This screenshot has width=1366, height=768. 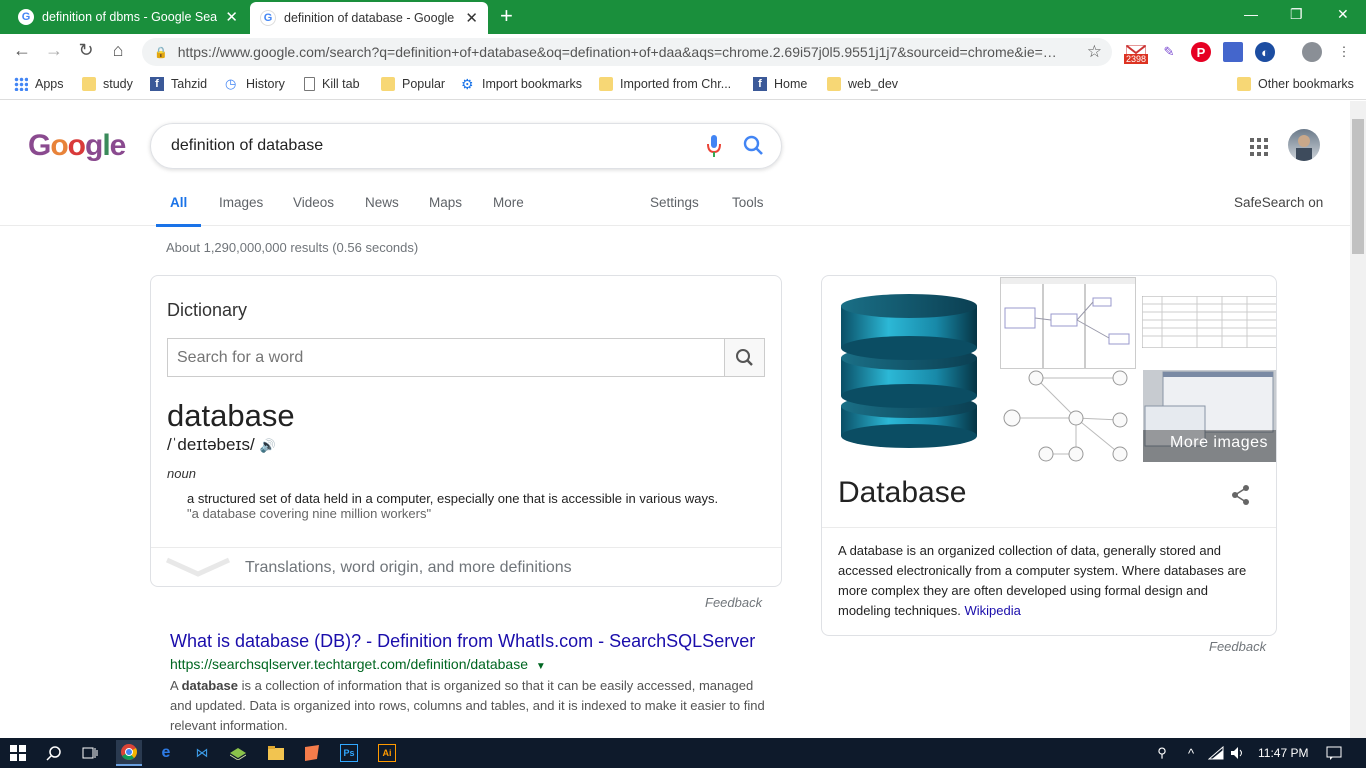 What do you see at coordinates (1295, 84) in the screenshot?
I see `bookmark-other: Other bookmarks` at bounding box center [1295, 84].